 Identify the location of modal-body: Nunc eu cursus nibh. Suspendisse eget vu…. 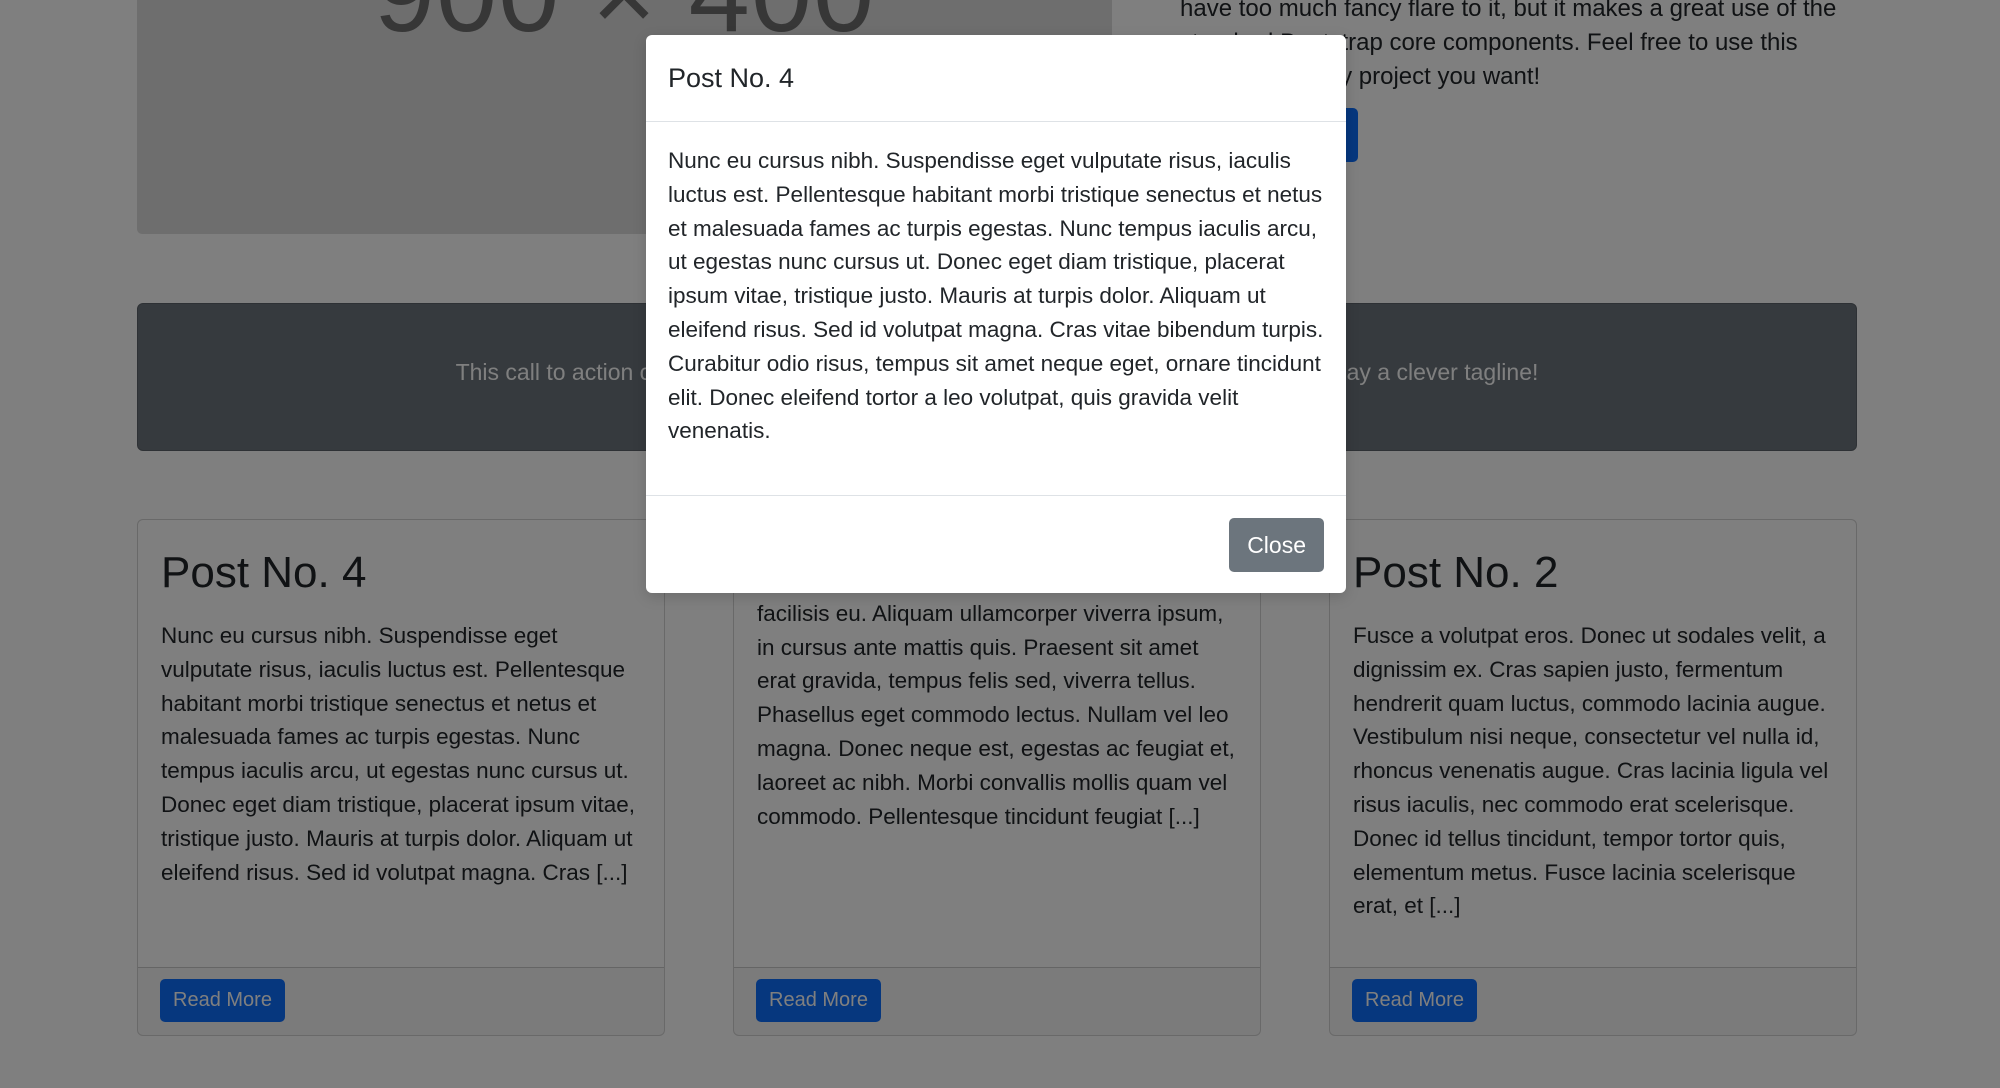
(996, 309).